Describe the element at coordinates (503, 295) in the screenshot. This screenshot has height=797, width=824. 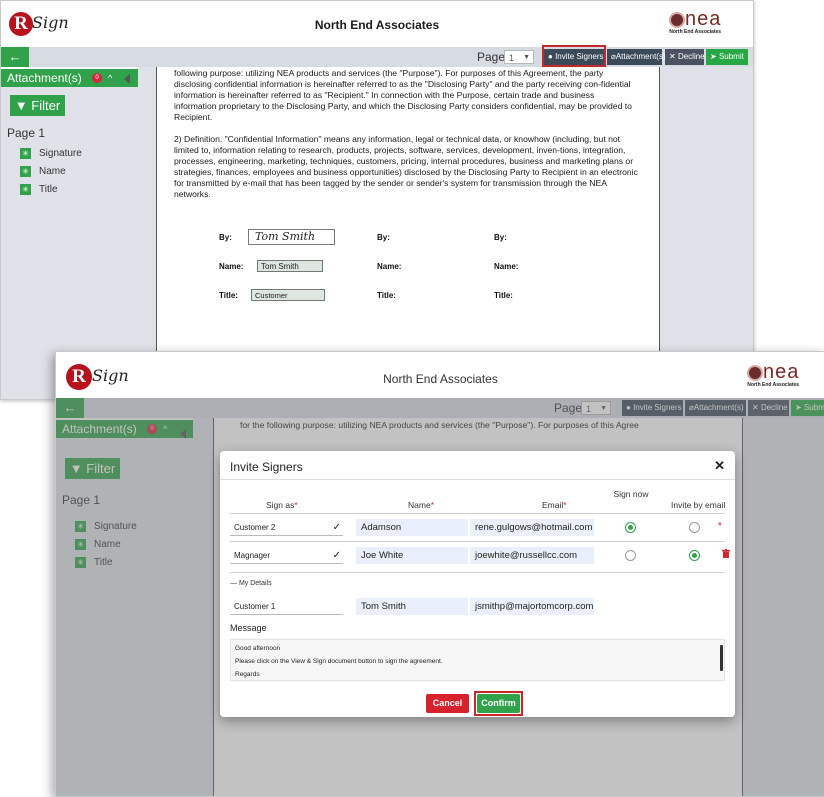
I see `title-label-3: Title:` at that location.